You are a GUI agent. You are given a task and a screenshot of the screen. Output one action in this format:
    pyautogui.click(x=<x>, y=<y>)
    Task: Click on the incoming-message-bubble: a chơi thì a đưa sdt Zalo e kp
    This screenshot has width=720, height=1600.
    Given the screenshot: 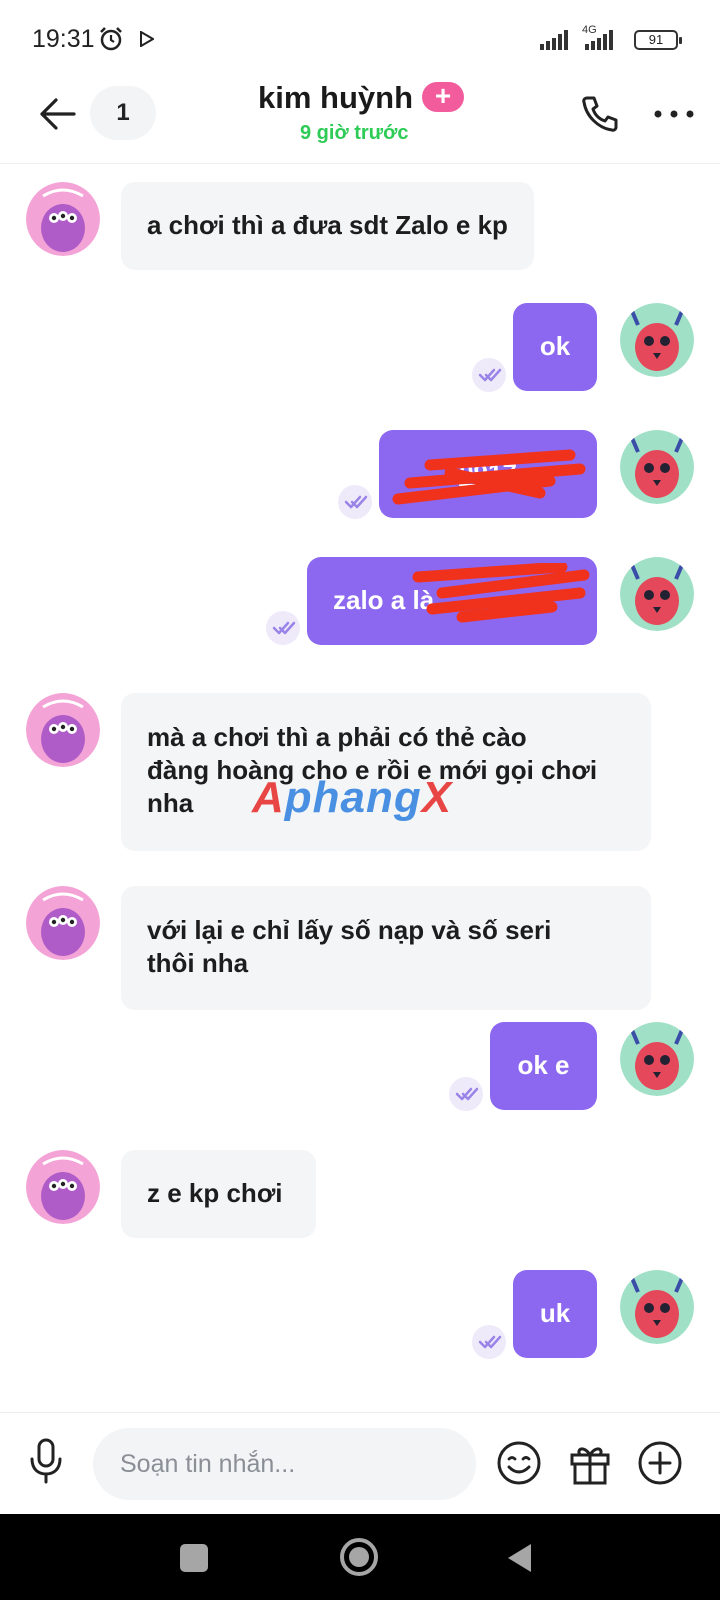 What is the action you would take?
    pyautogui.click(x=327, y=226)
    